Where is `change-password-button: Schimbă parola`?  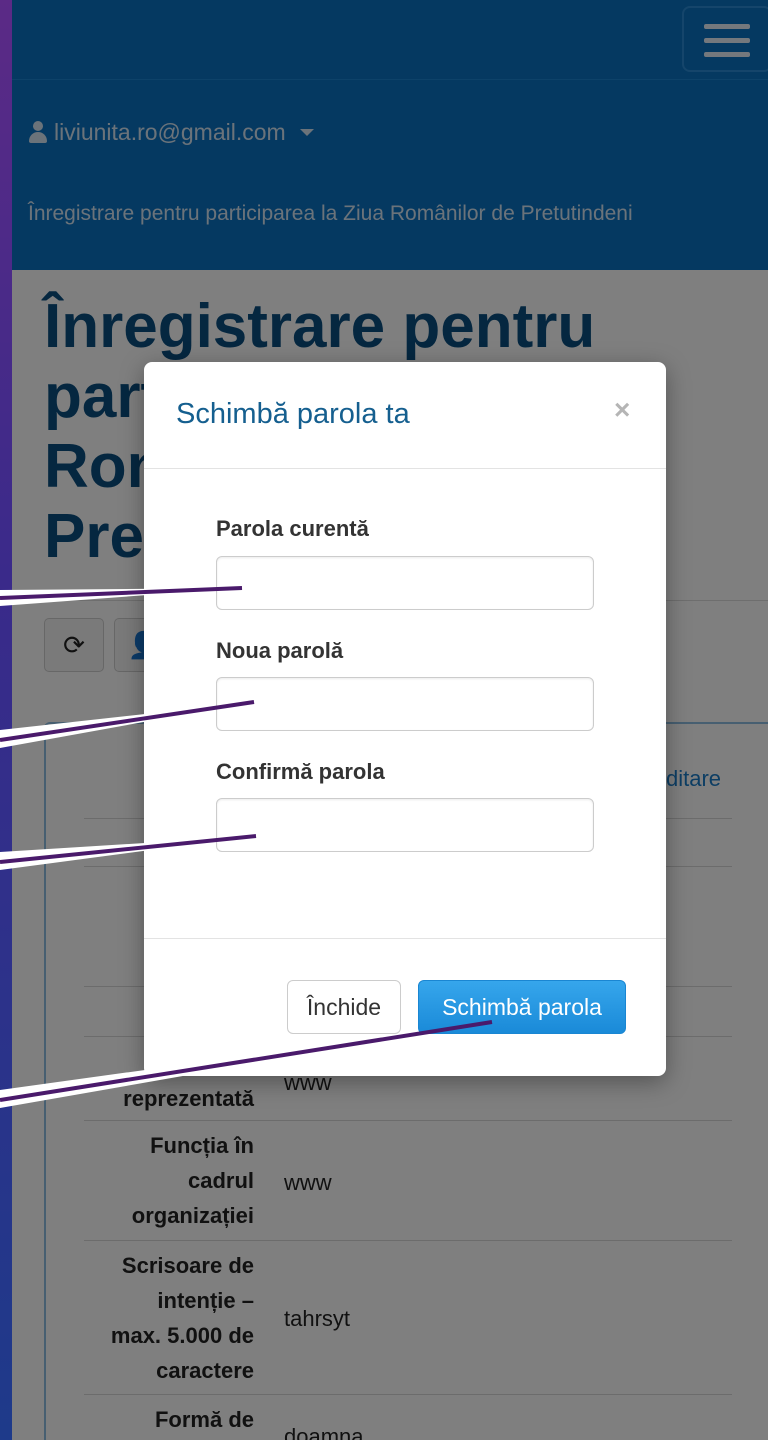 change-password-button: Schimbă parola is located at coordinates (522, 1007).